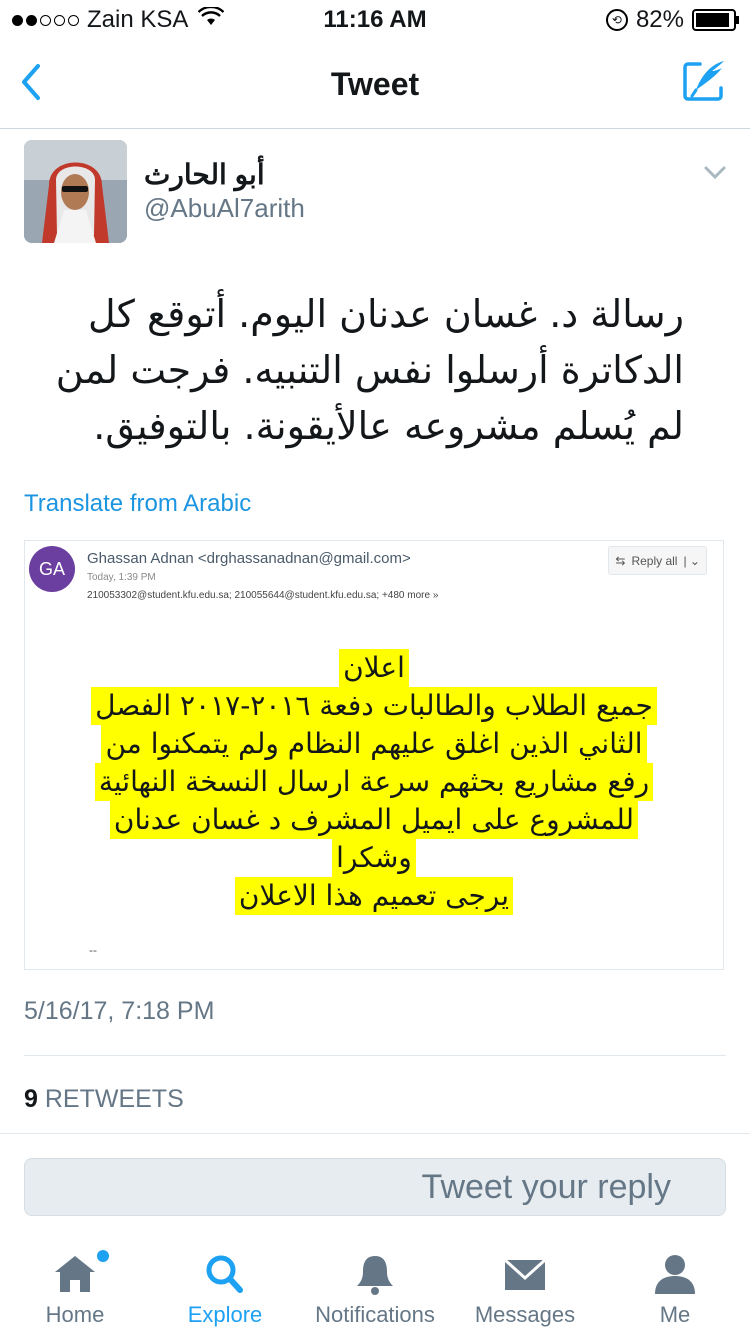 This screenshot has width=750, height=1334. Describe the element at coordinates (249, 558) in the screenshot. I see `email-sender: Ghassan Adnan <drghassanadnan@gmail.com>` at that location.